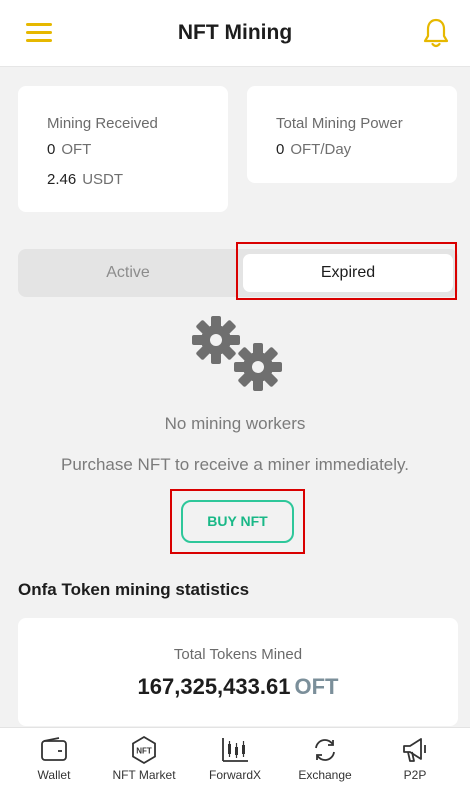 This screenshot has width=470, height=794. I want to click on received-usdt-unit: USDT, so click(103, 179).